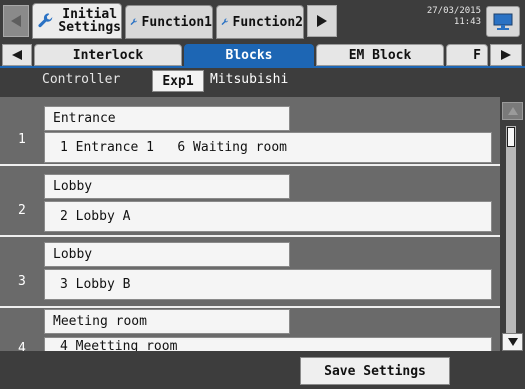 This screenshot has height=389, width=525. I want to click on scroll-down-button, so click(512, 342).